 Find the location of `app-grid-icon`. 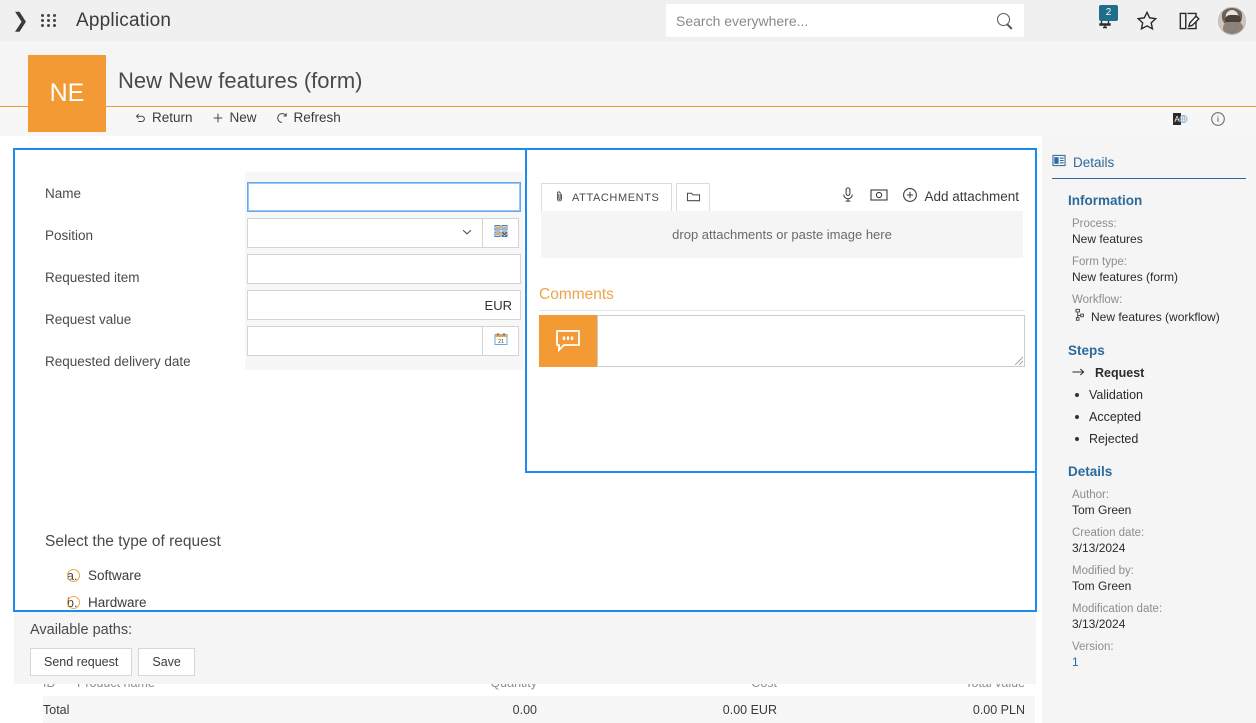

app-grid-icon is located at coordinates (49, 20).